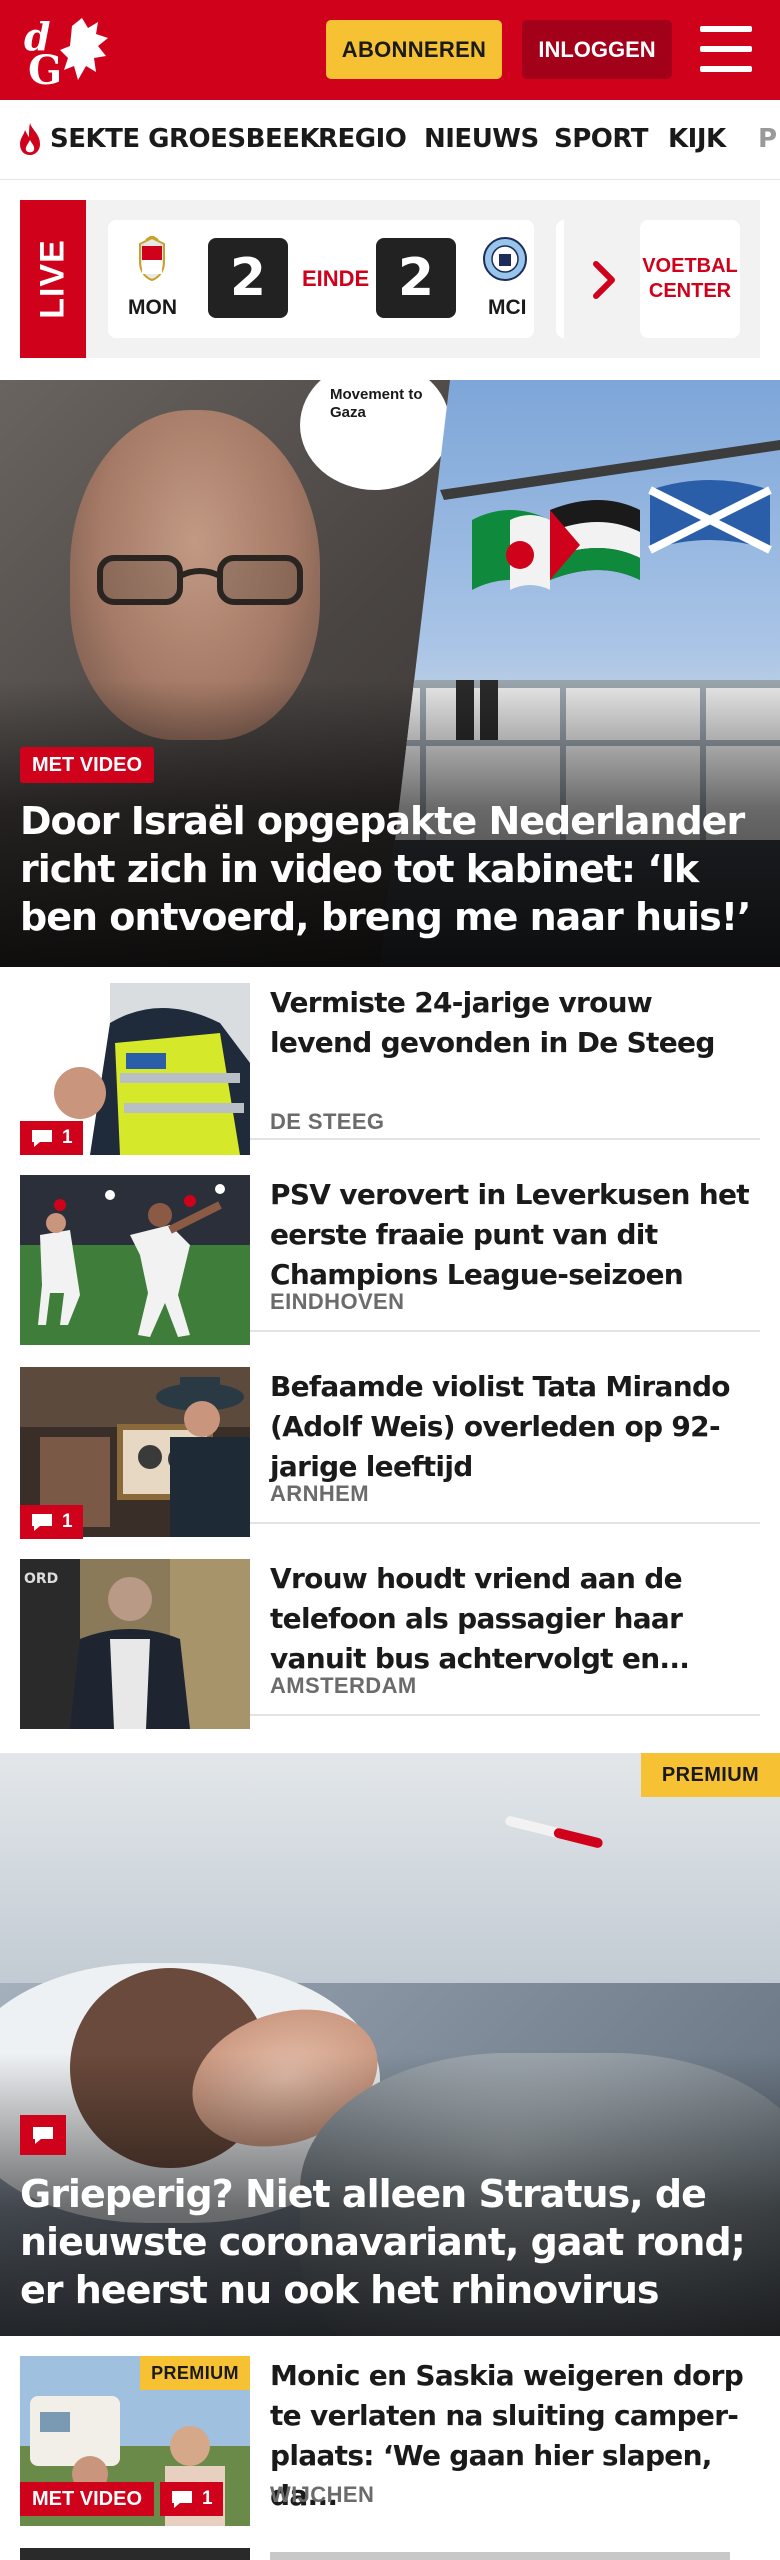 Image resolution: width=780 pixels, height=2560 pixels. What do you see at coordinates (690, 279) in the screenshot?
I see `voetbal-center-link: VOETBAL CENTER` at bounding box center [690, 279].